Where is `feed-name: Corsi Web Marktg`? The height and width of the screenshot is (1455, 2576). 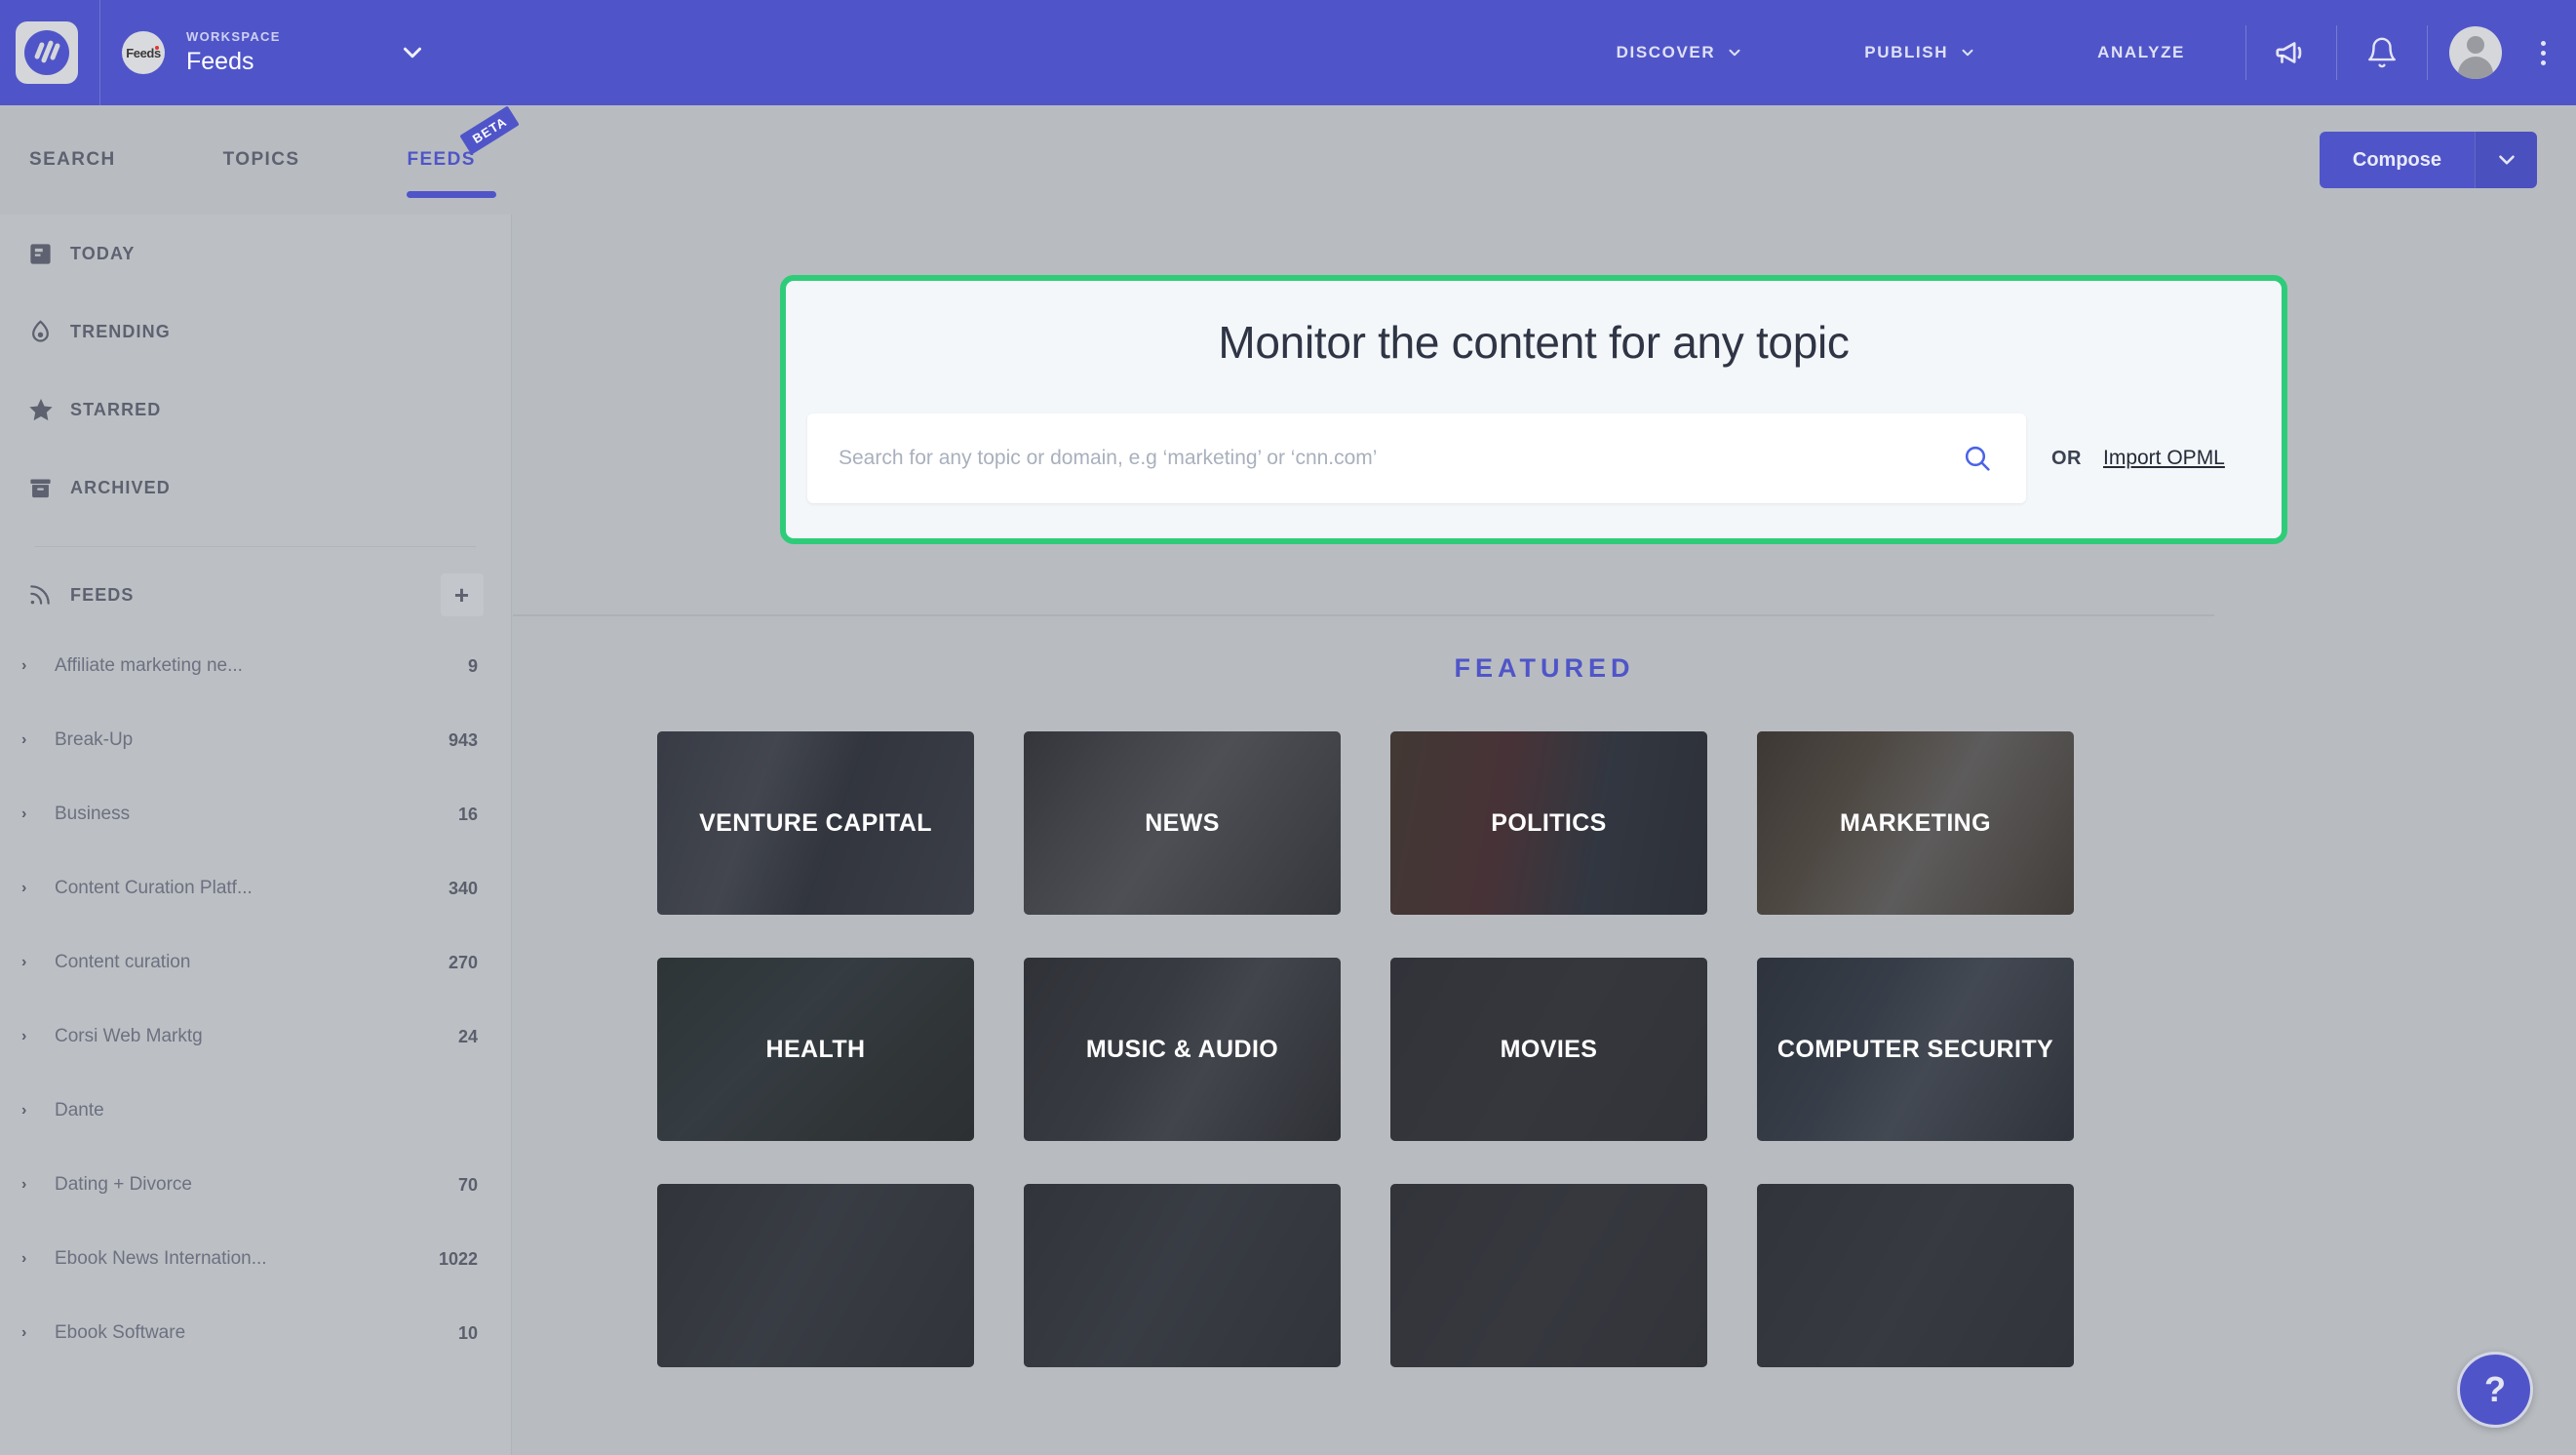
feed-name: Corsi Web Marktg is located at coordinates (129, 1036).